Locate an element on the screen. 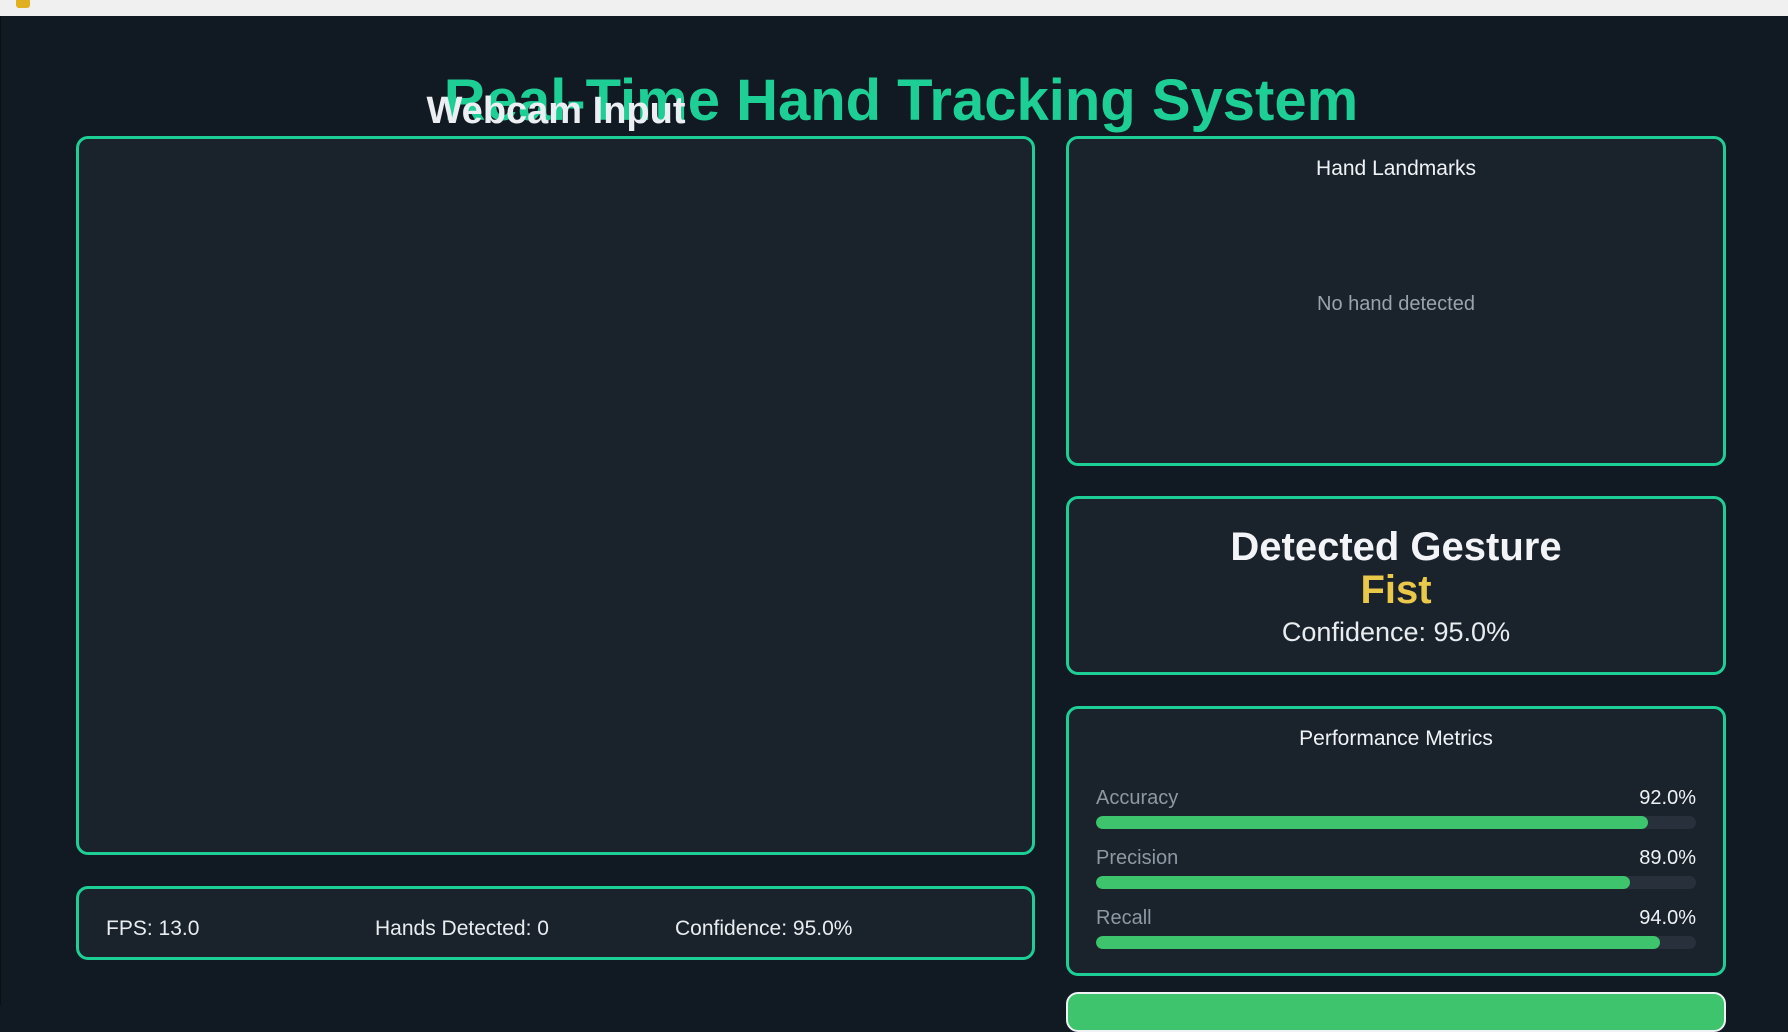 Image resolution: width=1788 pixels, height=1032 pixels. no-hand-message: No hand detected is located at coordinates (1396, 304).